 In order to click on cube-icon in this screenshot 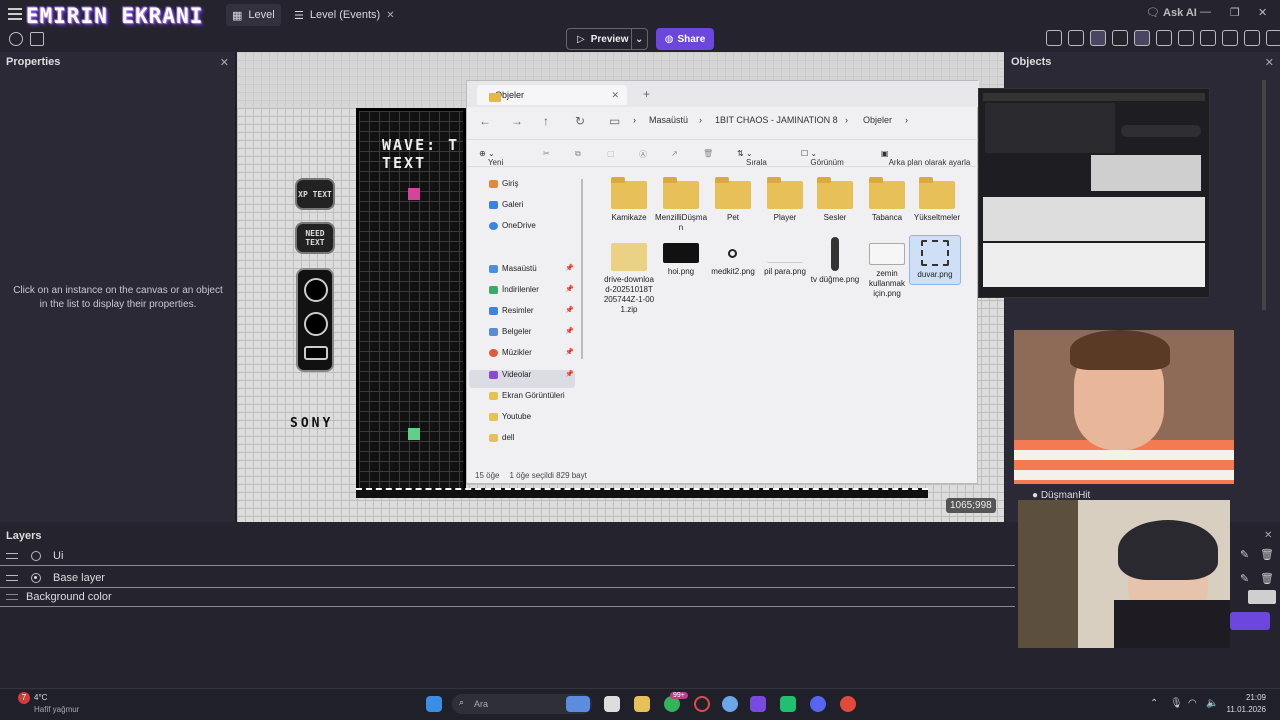, I will do `click(1054, 38)`.